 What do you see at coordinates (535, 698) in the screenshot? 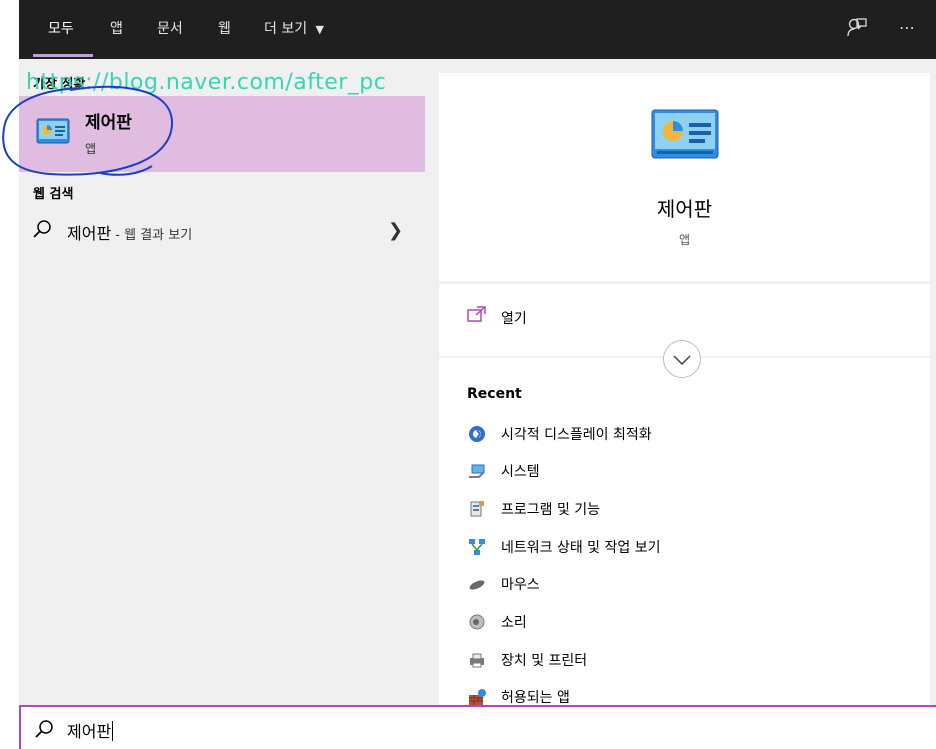
I see `recent-item-label: 허용되는 앱` at bounding box center [535, 698].